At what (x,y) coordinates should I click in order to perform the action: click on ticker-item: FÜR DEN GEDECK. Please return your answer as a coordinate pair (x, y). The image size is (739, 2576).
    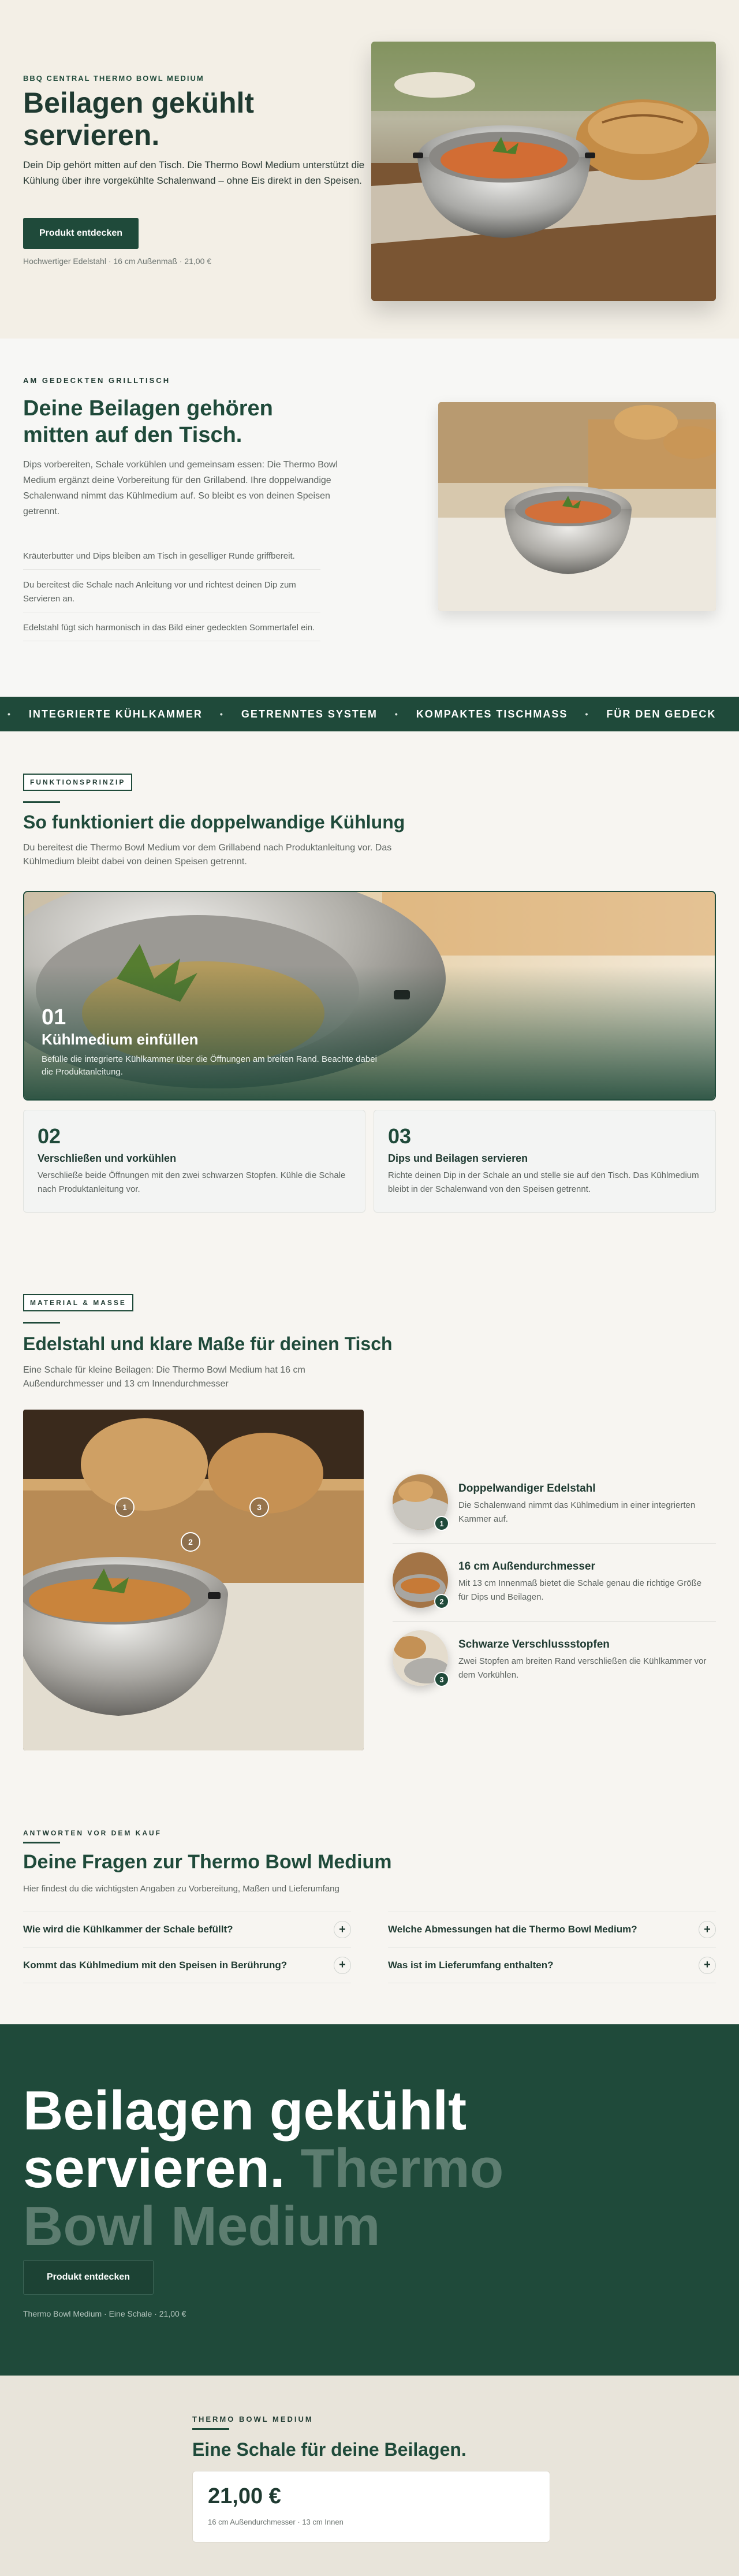
    Looking at the image, I should click on (661, 714).